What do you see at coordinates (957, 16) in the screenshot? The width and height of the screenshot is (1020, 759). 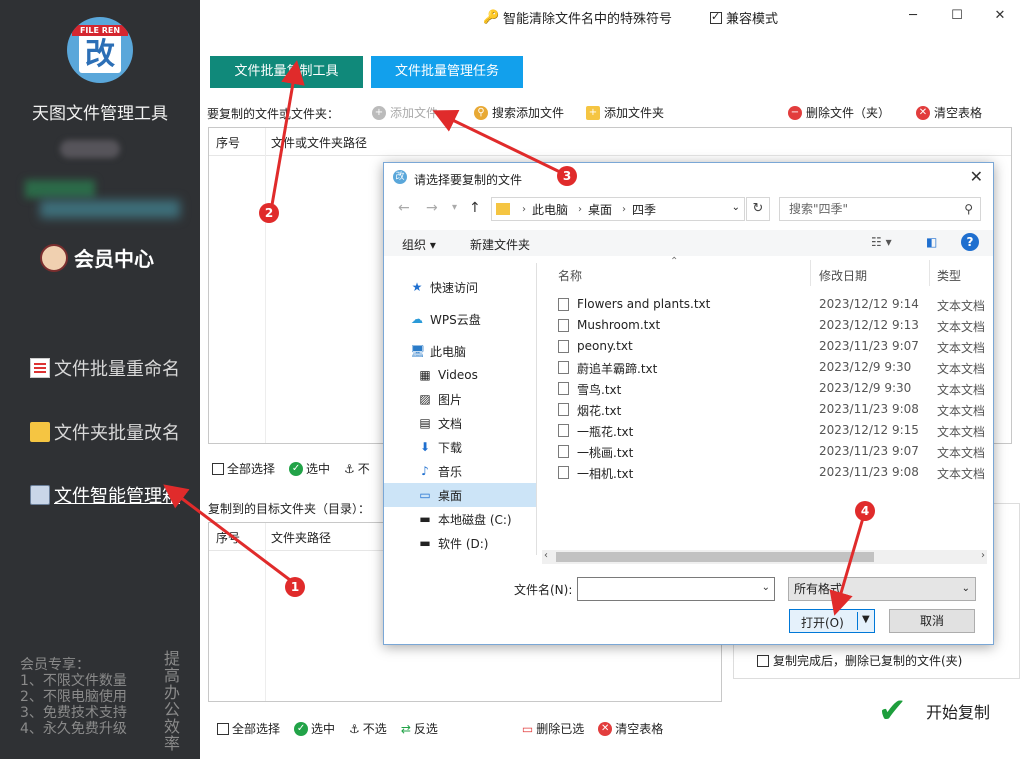 I see `maximize-button: ☐` at bounding box center [957, 16].